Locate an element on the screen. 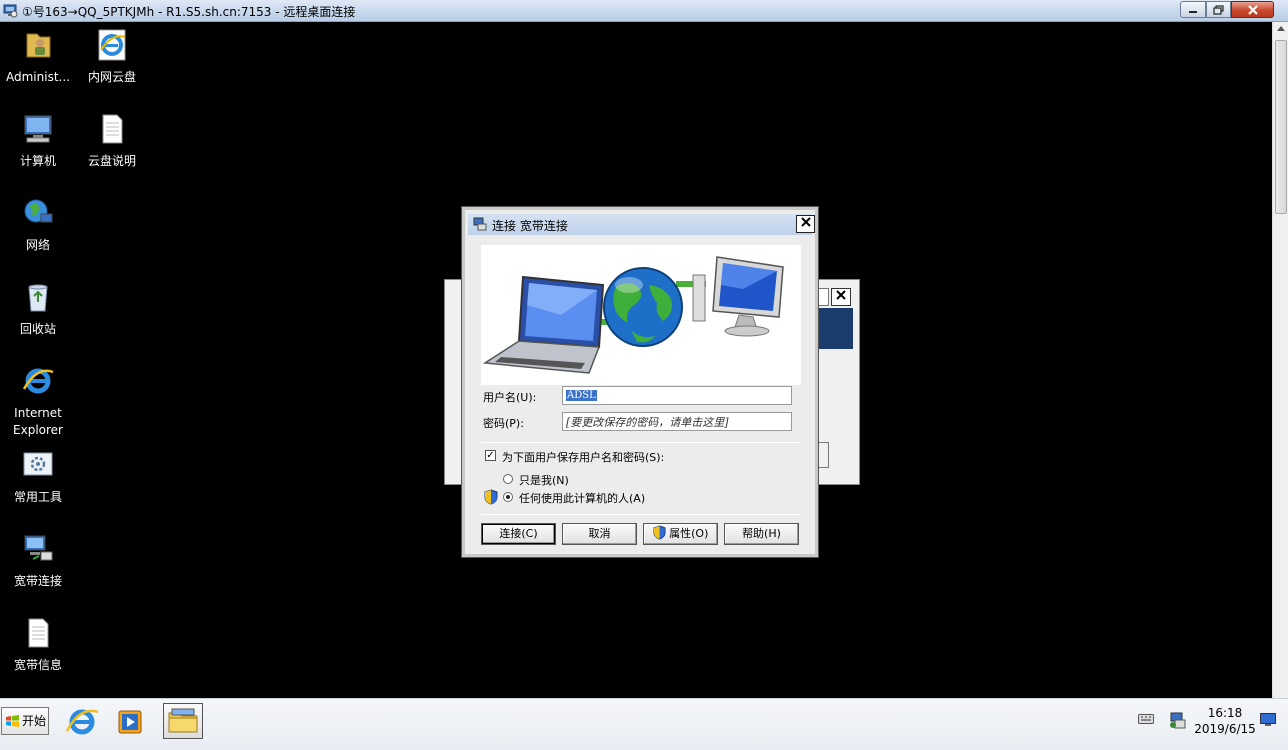  desktop-icon-computer: 计算机 is located at coordinates (38, 141).